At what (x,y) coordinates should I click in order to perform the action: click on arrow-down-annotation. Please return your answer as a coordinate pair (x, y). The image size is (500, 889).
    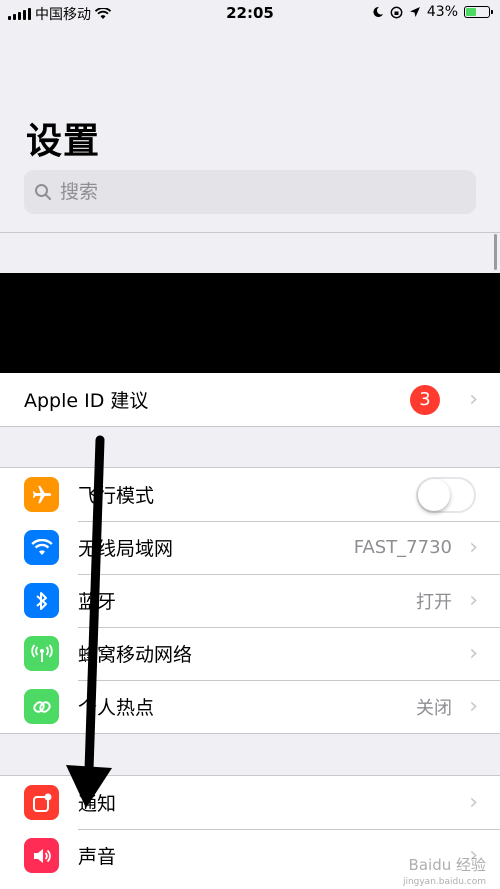
    Looking at the image, I should click on (89, 621).